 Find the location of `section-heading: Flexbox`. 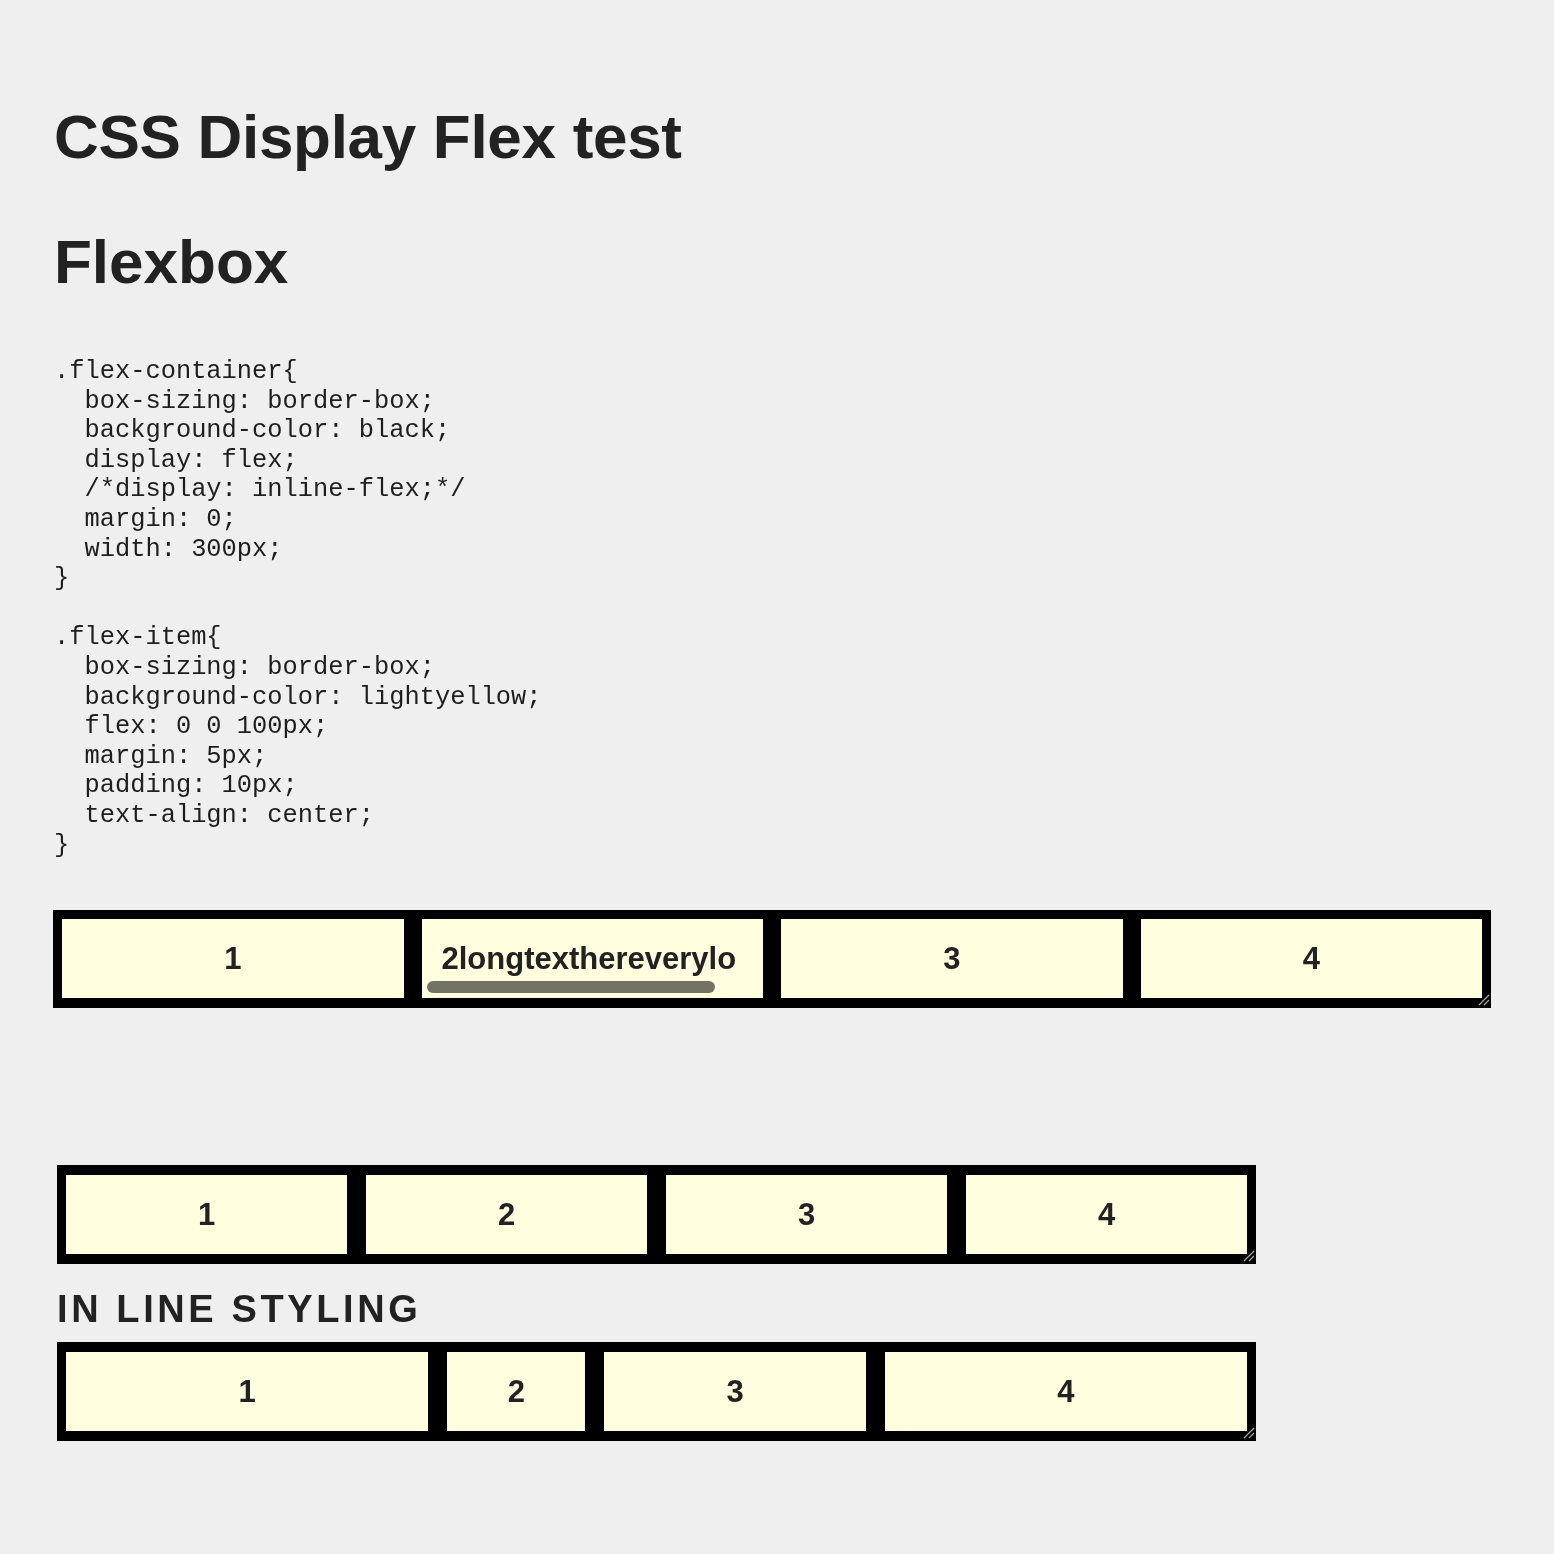

section-heading: Flexbox is located at coordinates (171, 262).